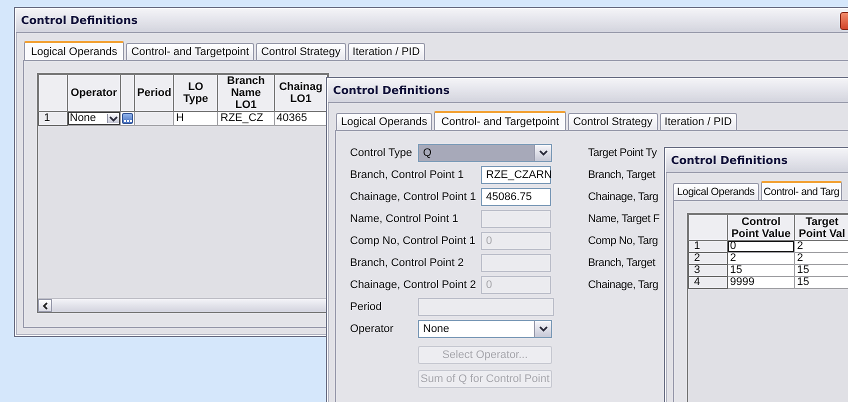 Image resolution: width=848 pixels, height=402 pixels. What do you see at coordinates (516, 197) in the screenshot?
I see `text-field: 45086.75` at bounding box center [516, 197].